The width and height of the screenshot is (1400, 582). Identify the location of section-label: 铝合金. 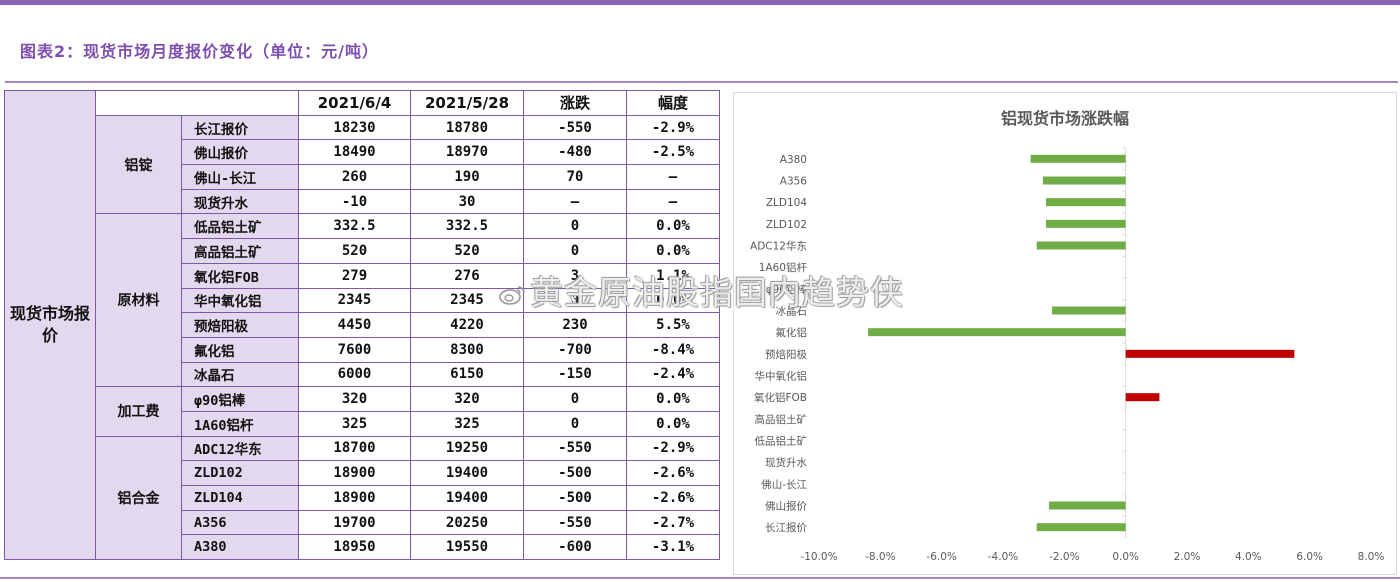
(138, 498).